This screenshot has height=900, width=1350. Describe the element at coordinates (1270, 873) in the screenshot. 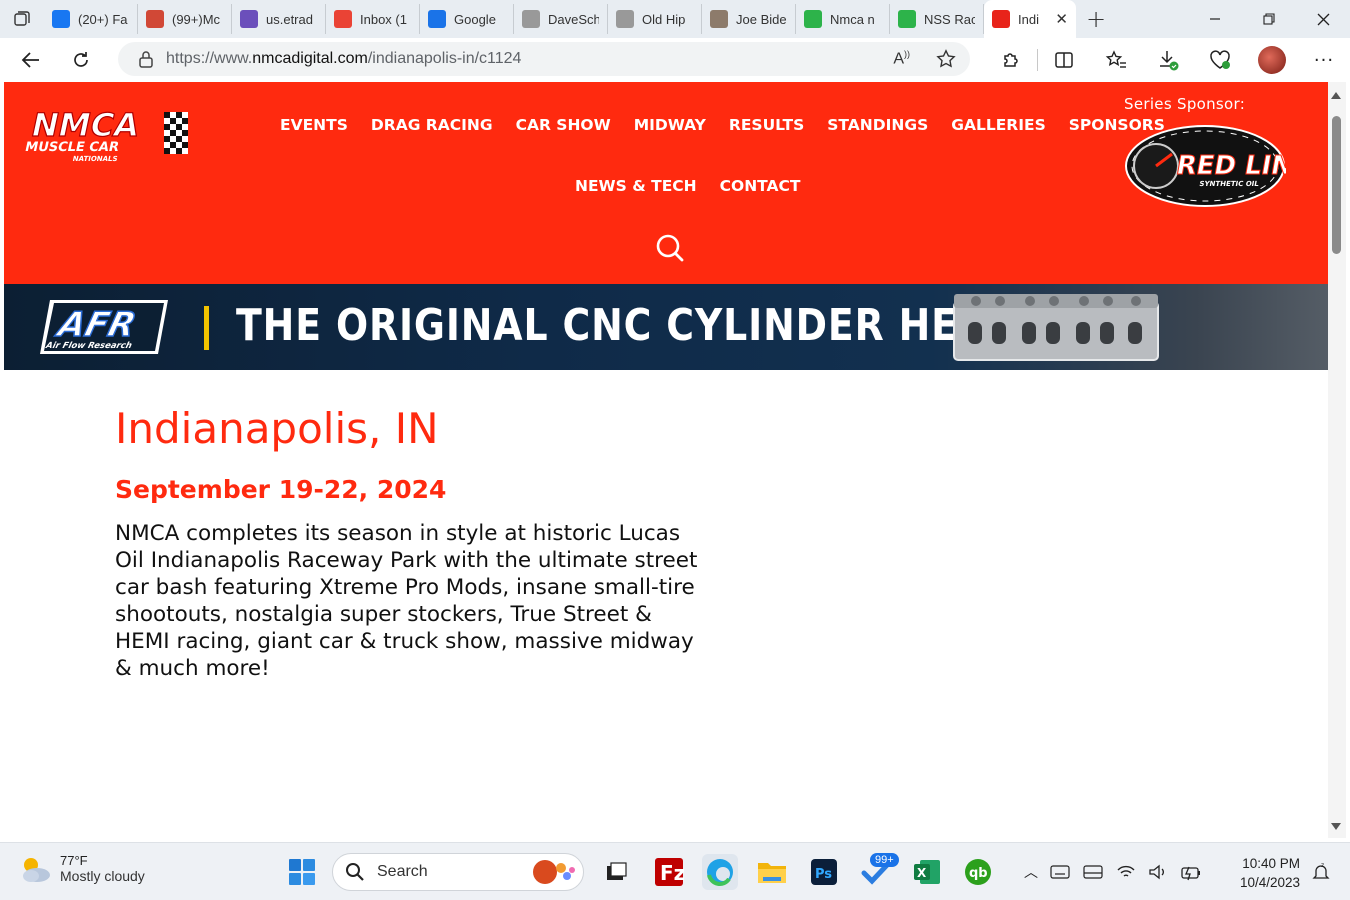

I see `system-clock: 10:40 PM 10/4/2023` at that location.